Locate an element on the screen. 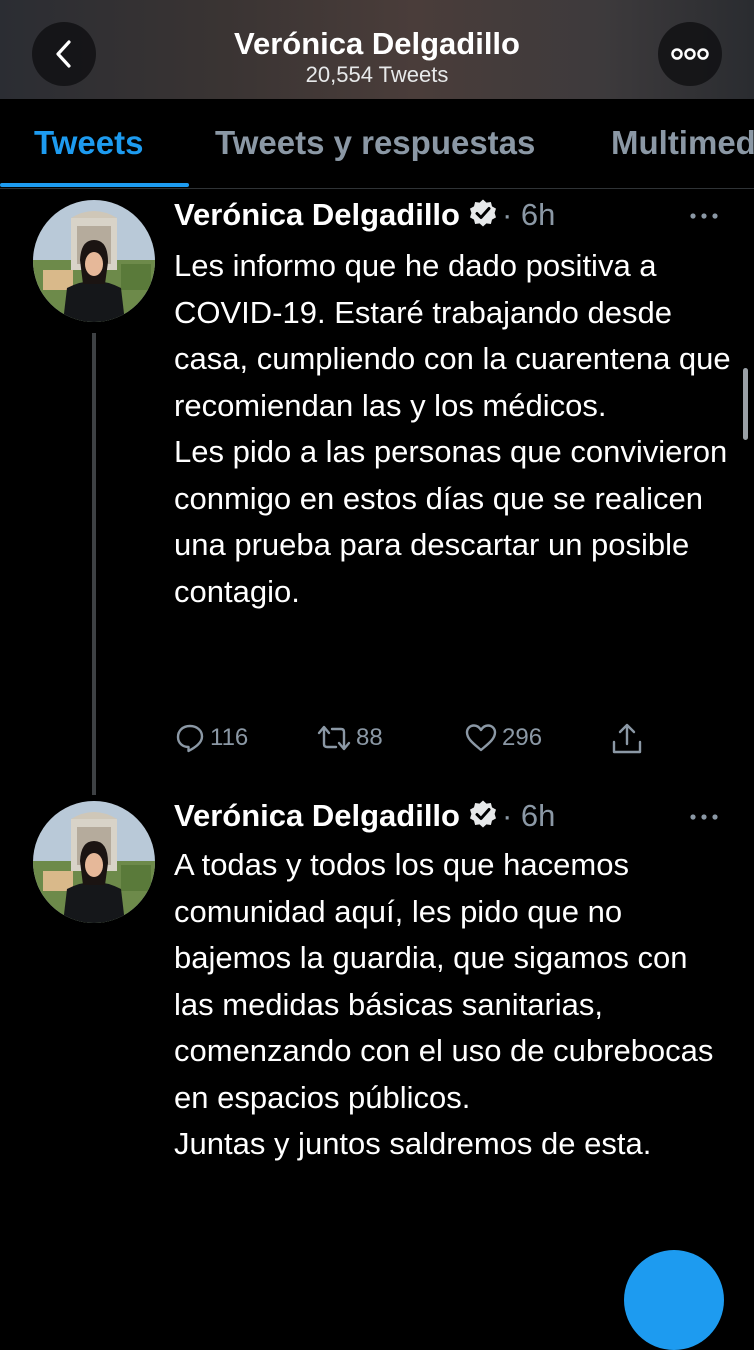 Image resolution: width=754 pixels, height=1350 pixels. profile-tabs: Tweets Tweets y respuestas Multimedia is located at coordinates (377, 144).